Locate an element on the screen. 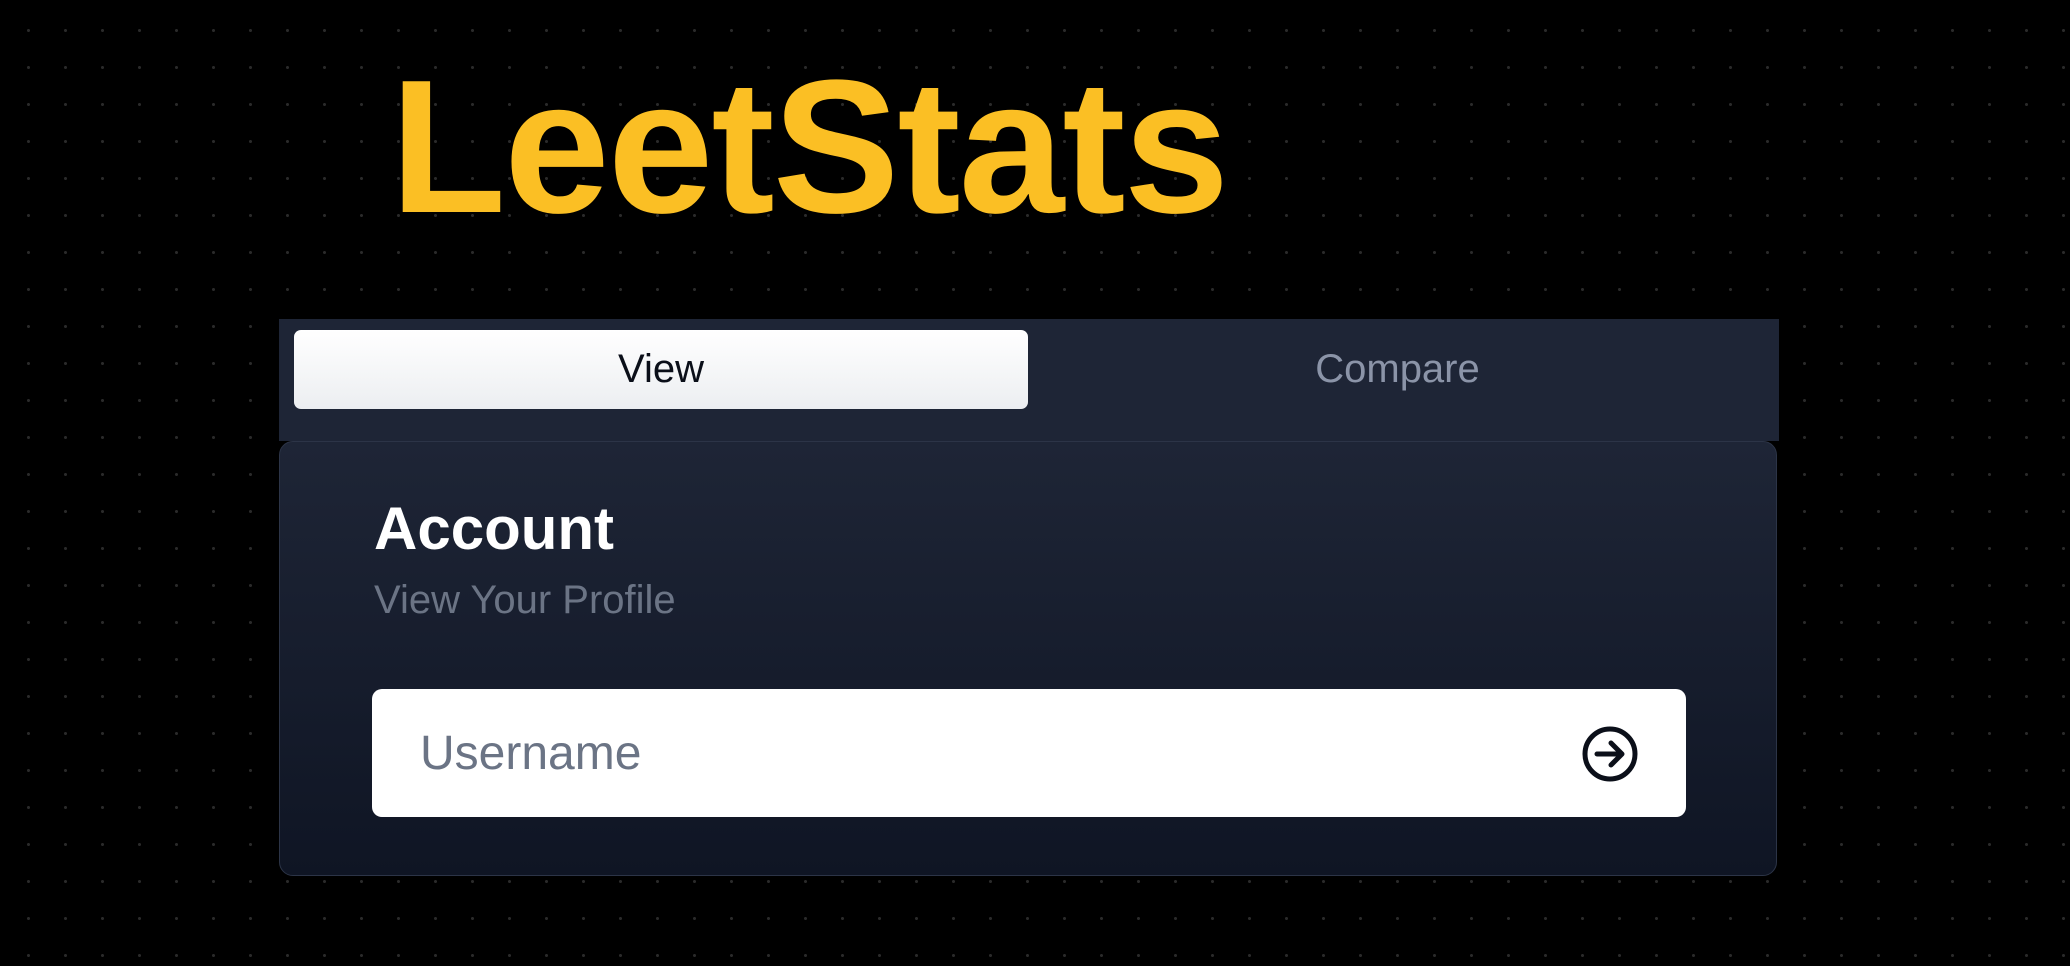 The width and height of the screenshot is (2070, 966). card-subtitle: View Your Profile is located at coordinates (525, 600).